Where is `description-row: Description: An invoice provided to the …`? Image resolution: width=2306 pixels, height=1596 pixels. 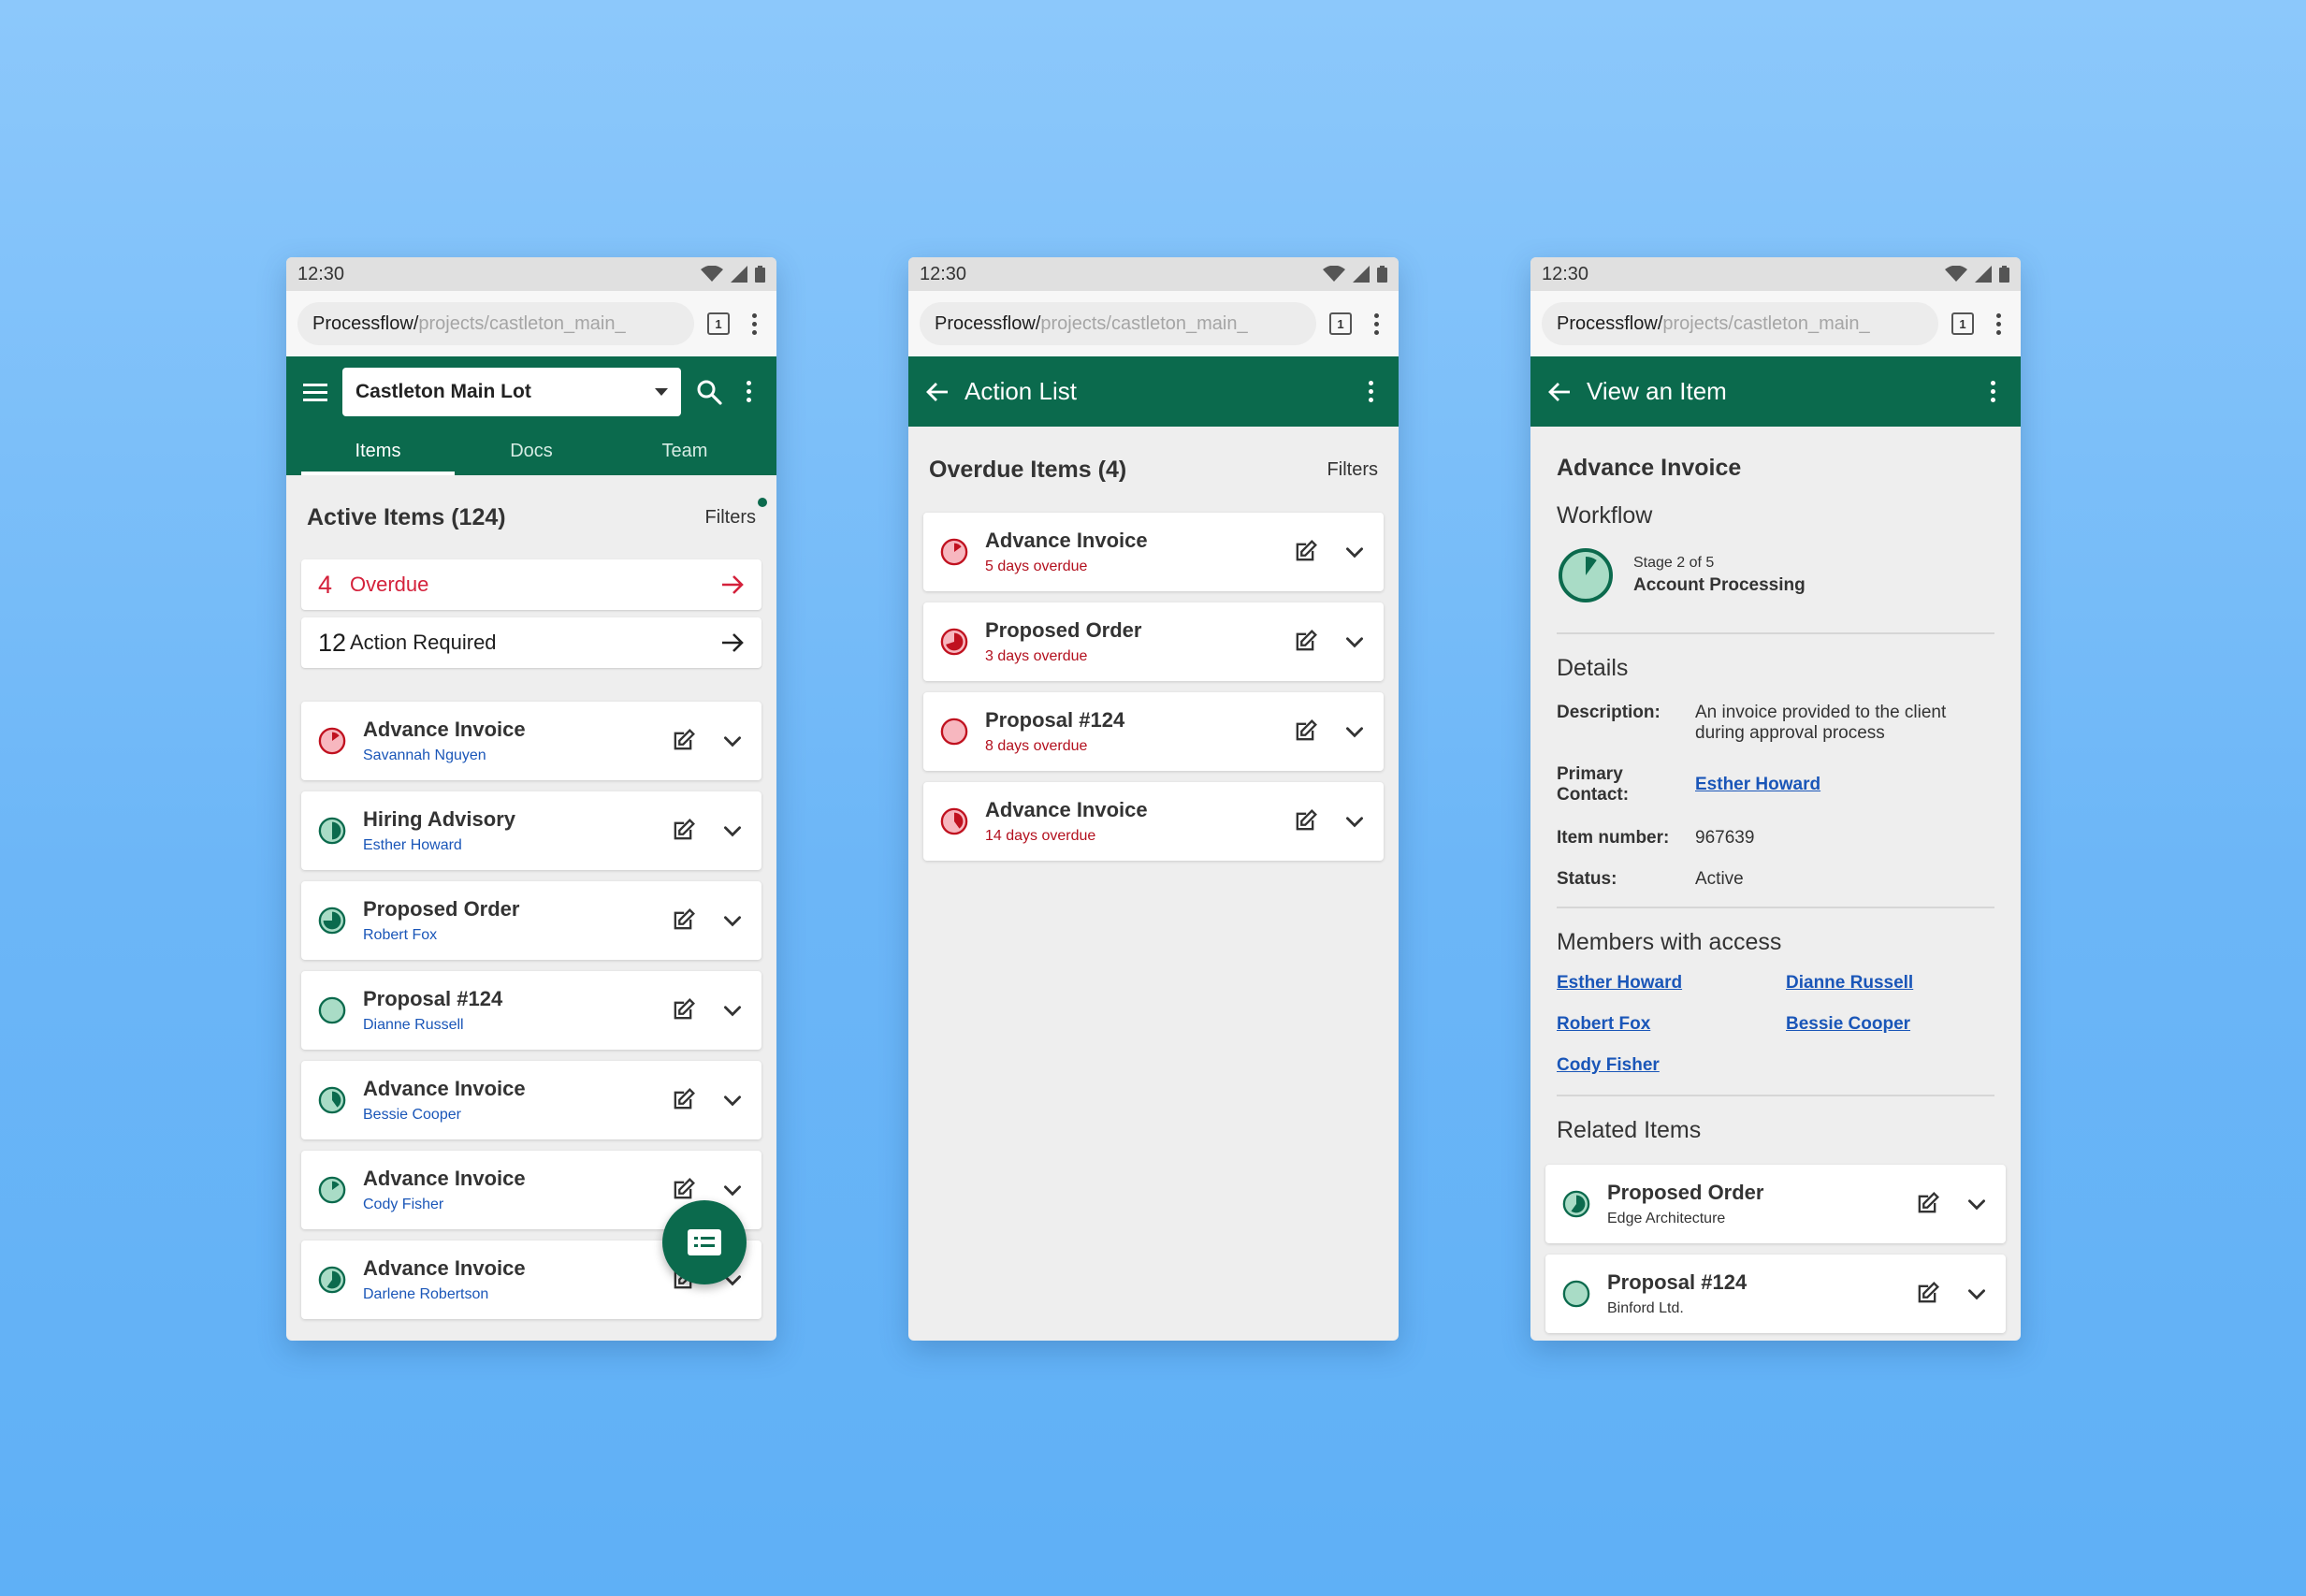
description-row: Description: An invoice provided to the … is located at coordinates (1775, 723).